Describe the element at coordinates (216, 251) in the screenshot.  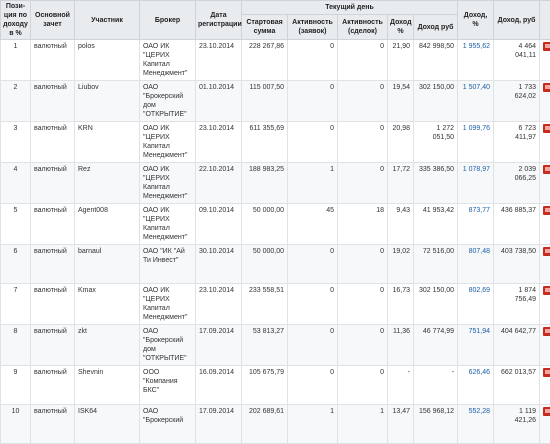
I see `reg-date-cell-text: 30.10.2014` at that location.